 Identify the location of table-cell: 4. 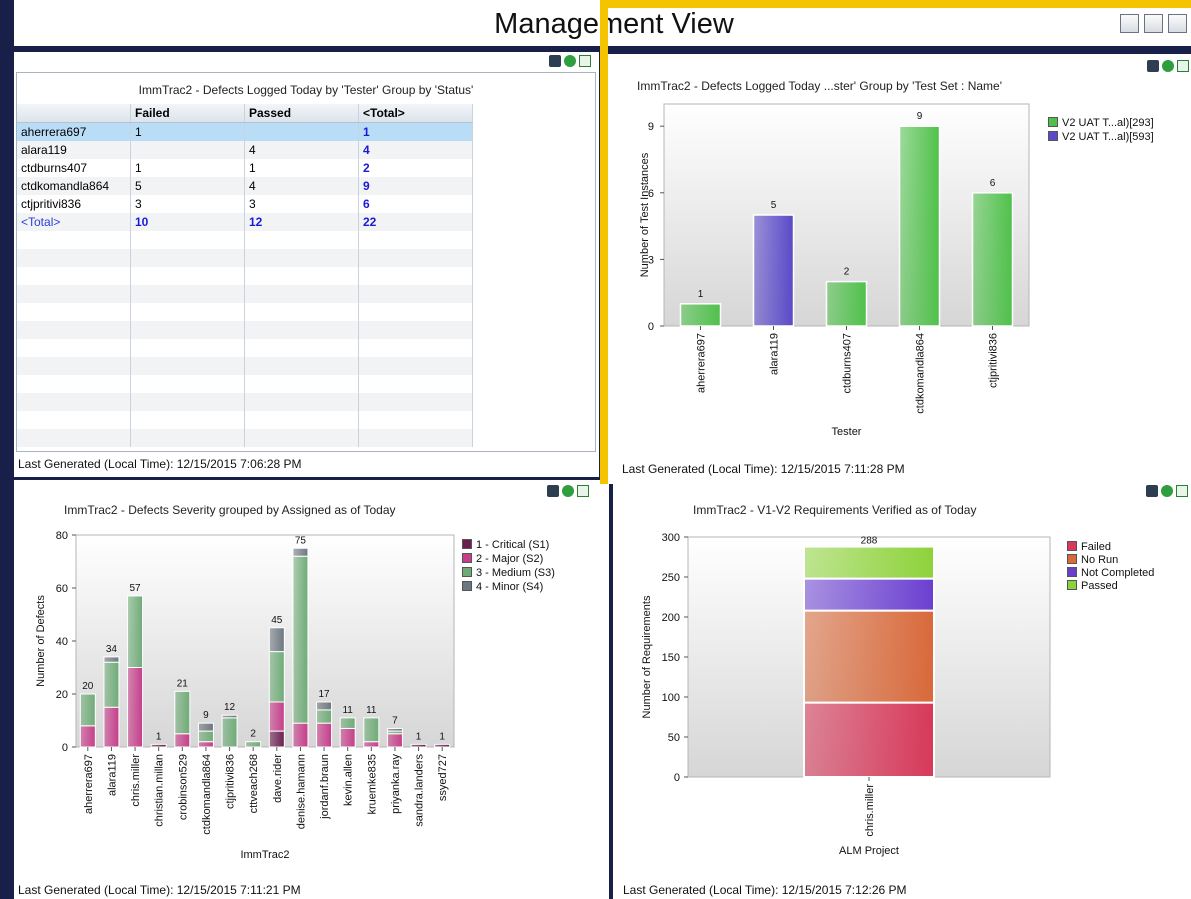
(415, 150).